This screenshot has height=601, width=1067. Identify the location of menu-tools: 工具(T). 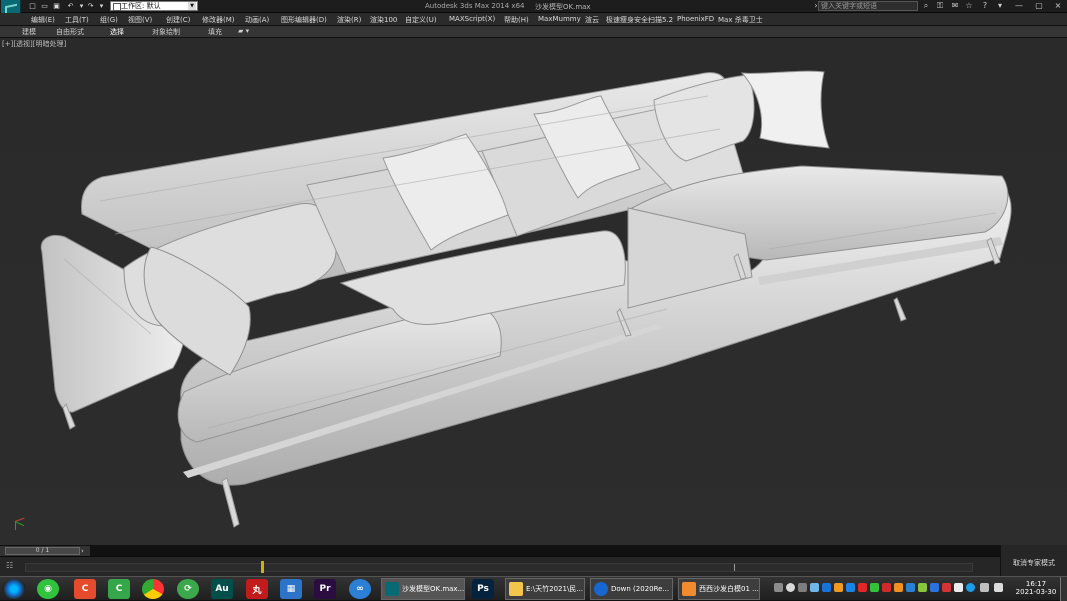
(77, 20).